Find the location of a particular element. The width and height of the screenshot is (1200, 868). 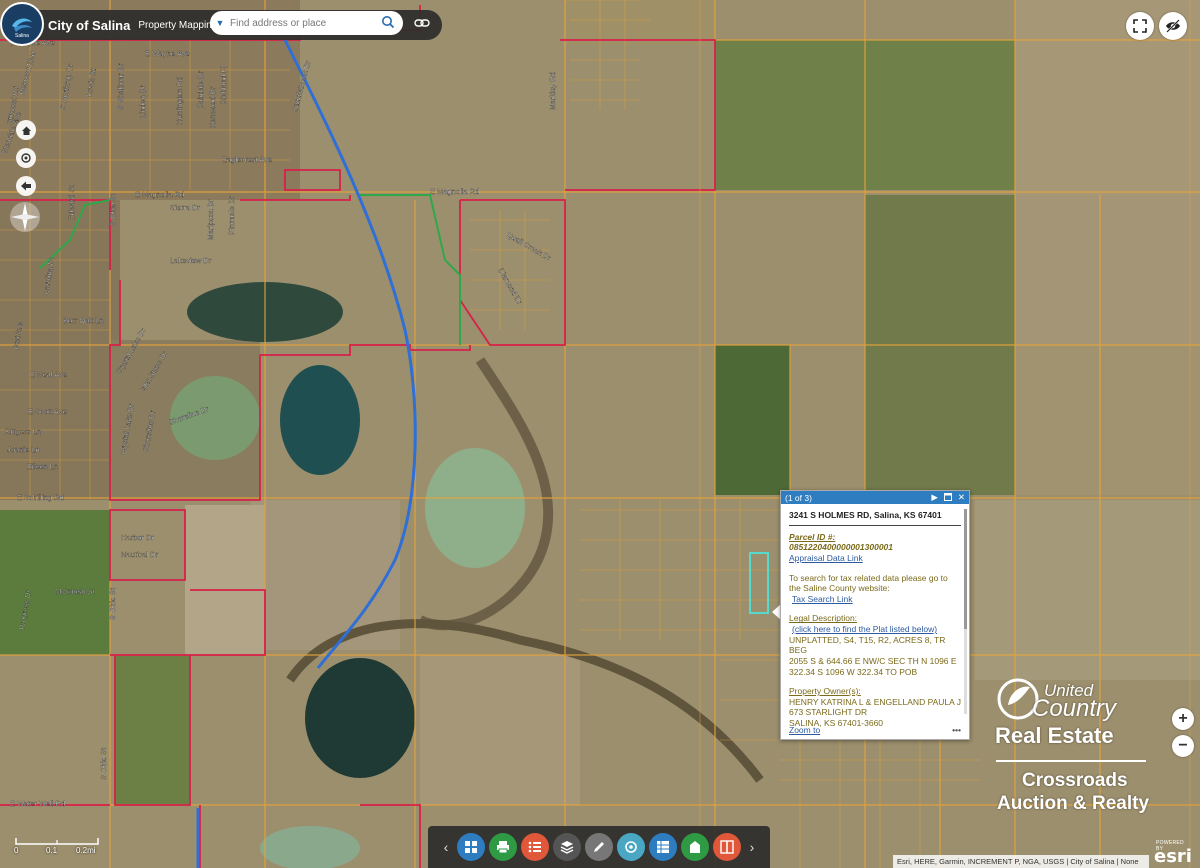

popup-feature-count: (1 of 3) is located at coordinates (798, 497).